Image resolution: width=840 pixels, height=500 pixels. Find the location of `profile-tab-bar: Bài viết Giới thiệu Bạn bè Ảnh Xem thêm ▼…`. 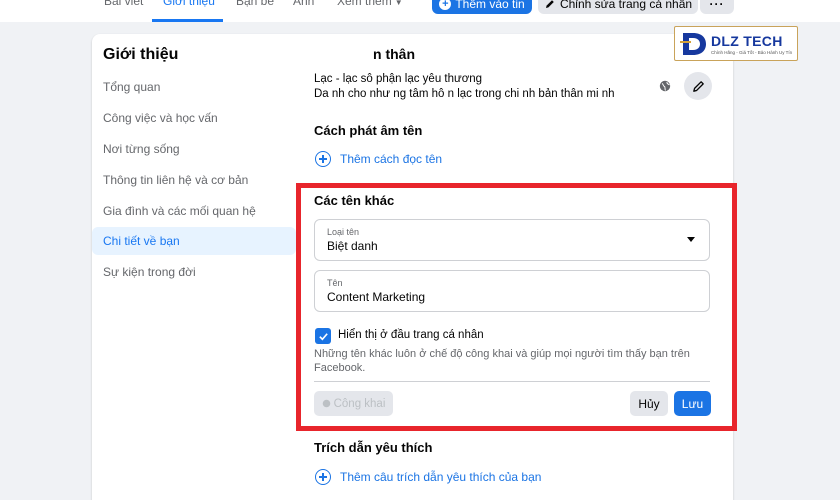

profile-tab-bar: Bài viết Giới thiệu Bạn bè Ảnh Xem thêm ▼… is located at coordinates (420, 11).